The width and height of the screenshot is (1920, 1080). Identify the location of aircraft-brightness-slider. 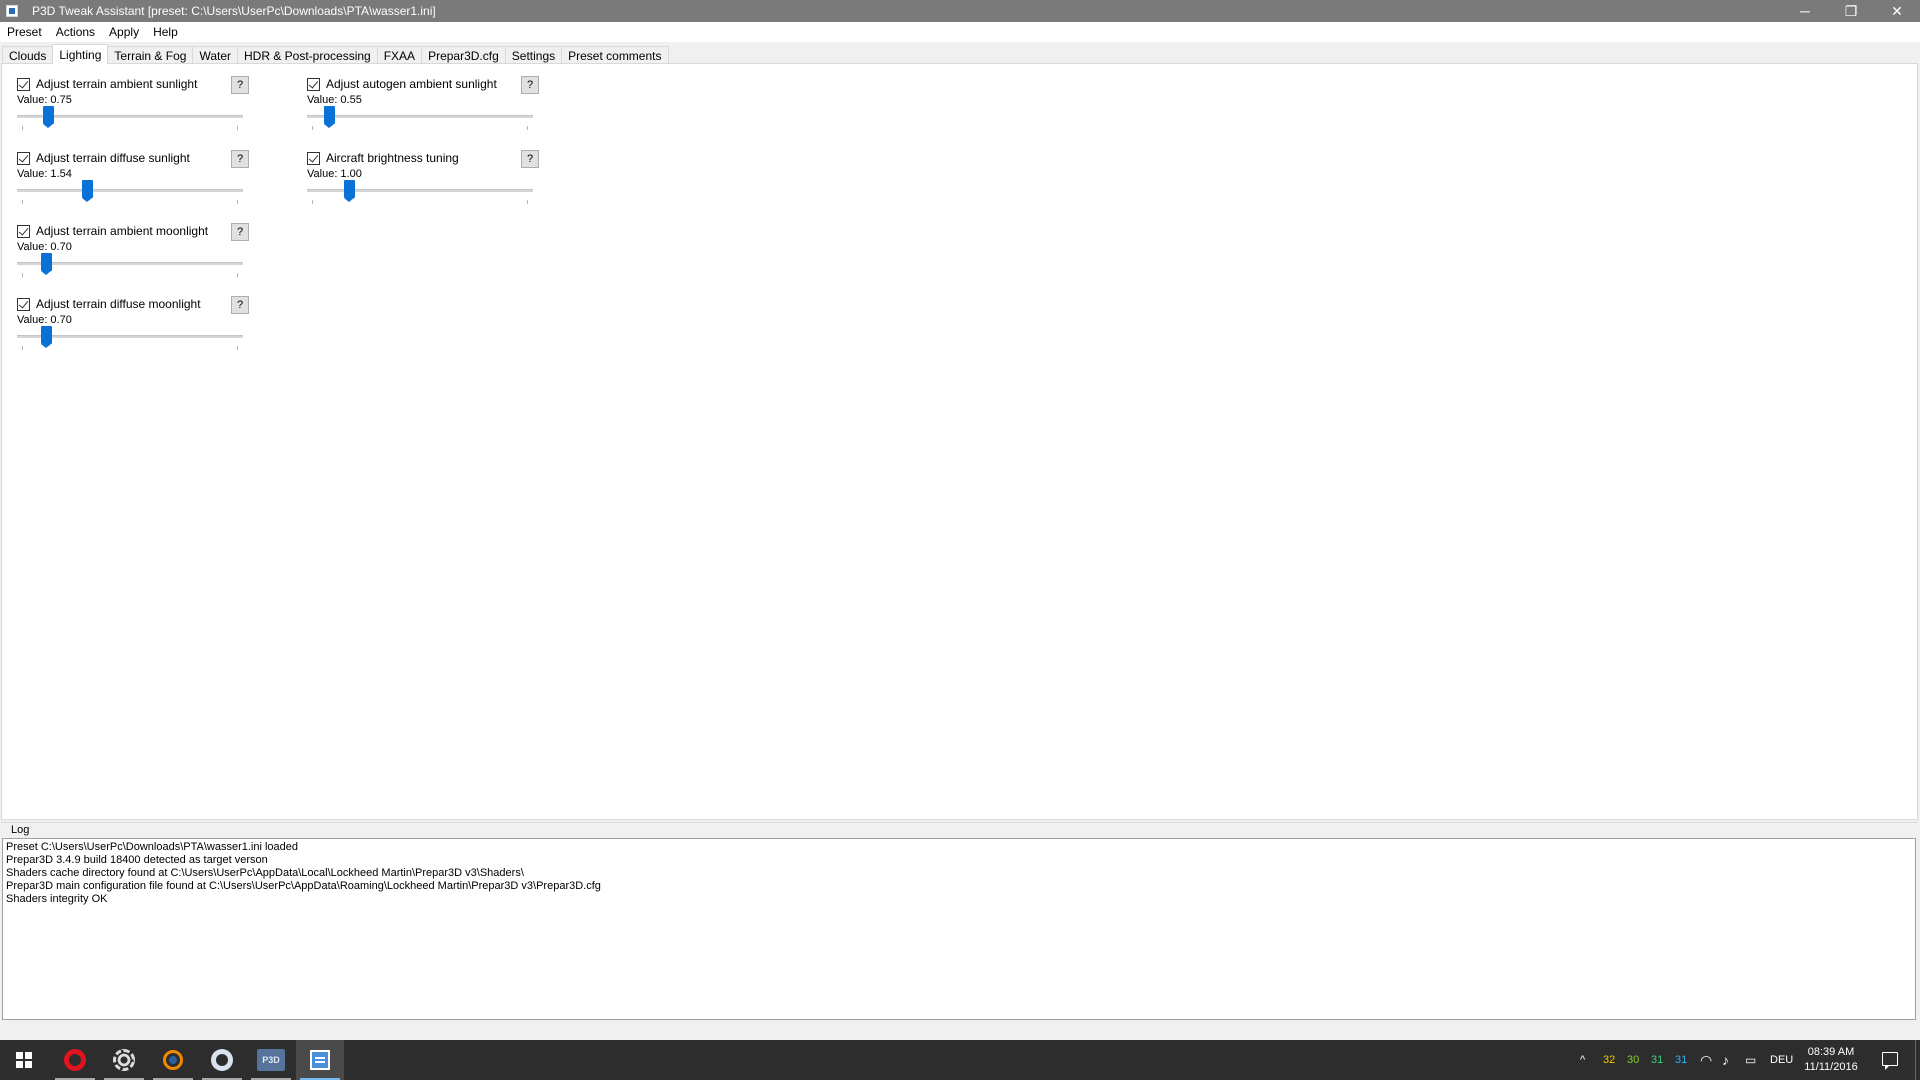
(420, 192).